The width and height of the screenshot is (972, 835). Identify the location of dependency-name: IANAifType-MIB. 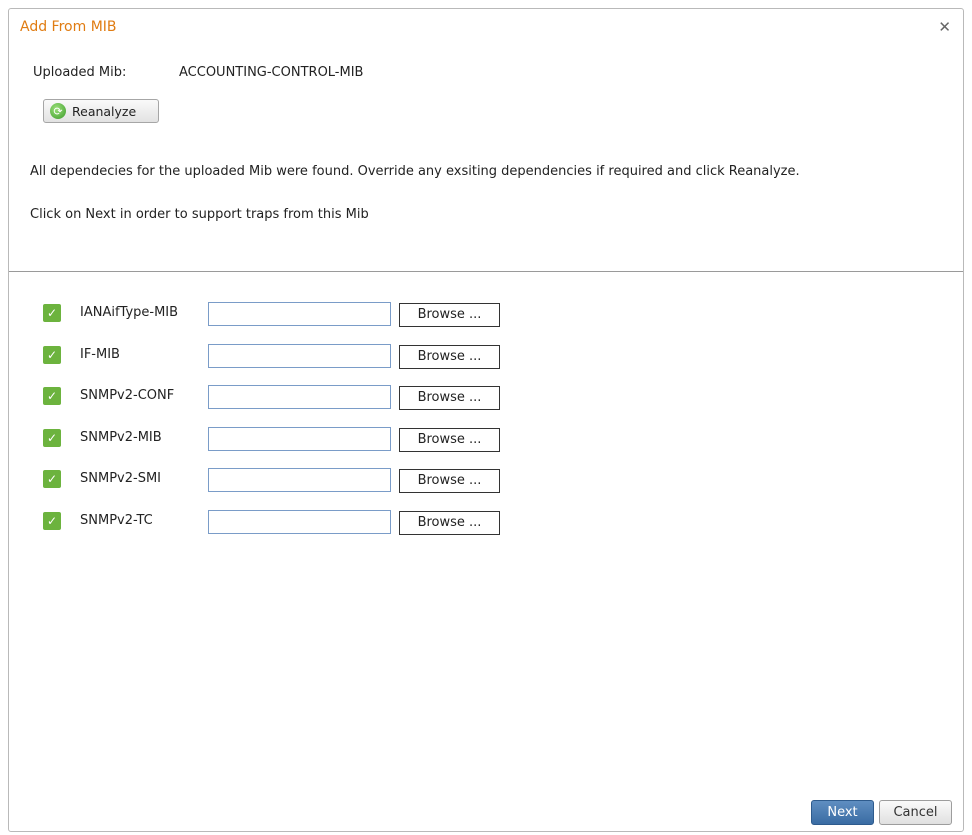
(129, 312).